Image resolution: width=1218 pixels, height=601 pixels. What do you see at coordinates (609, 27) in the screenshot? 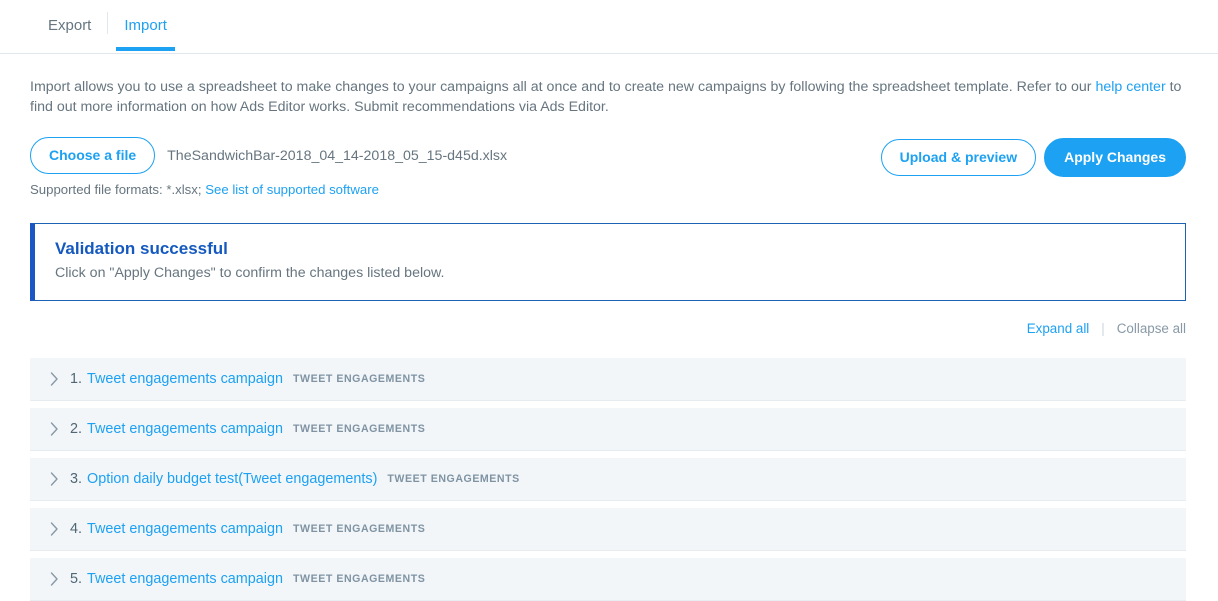
I see `tab-bar: Export Import` at bounding box center [609, 27].